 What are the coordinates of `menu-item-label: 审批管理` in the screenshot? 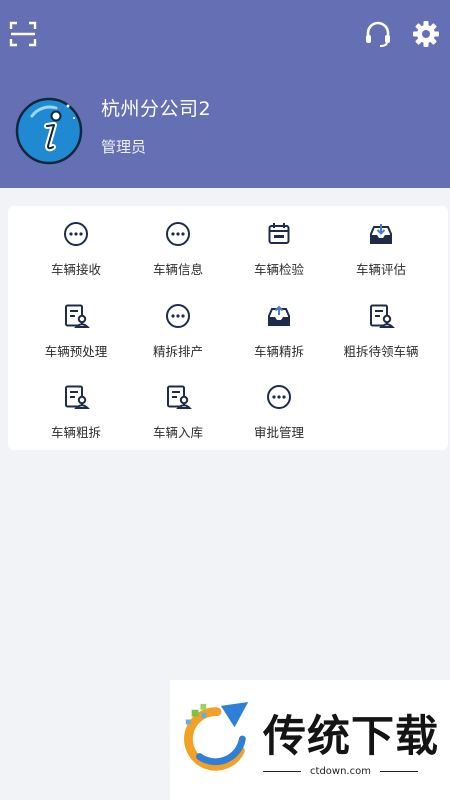 It's located at (278, 432).